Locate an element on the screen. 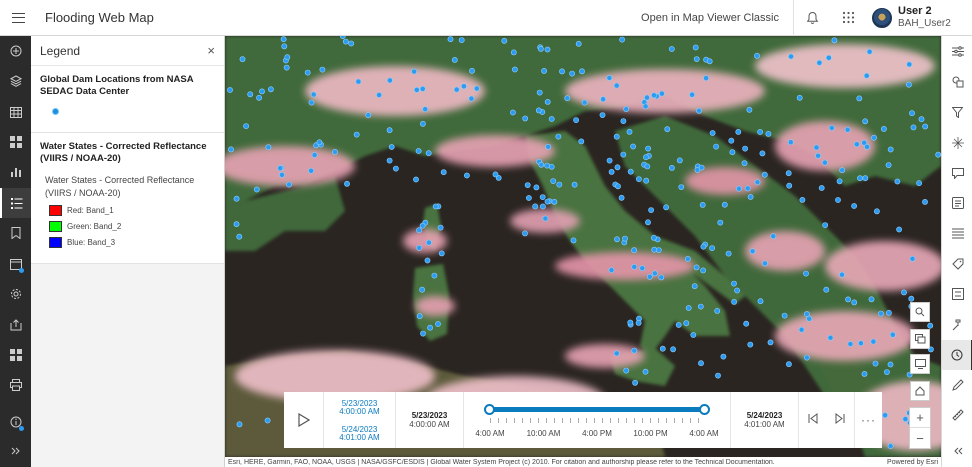 Image resolution: width=972 pixels, height=467 pixels. share-button is located at coordinates (15, 325).